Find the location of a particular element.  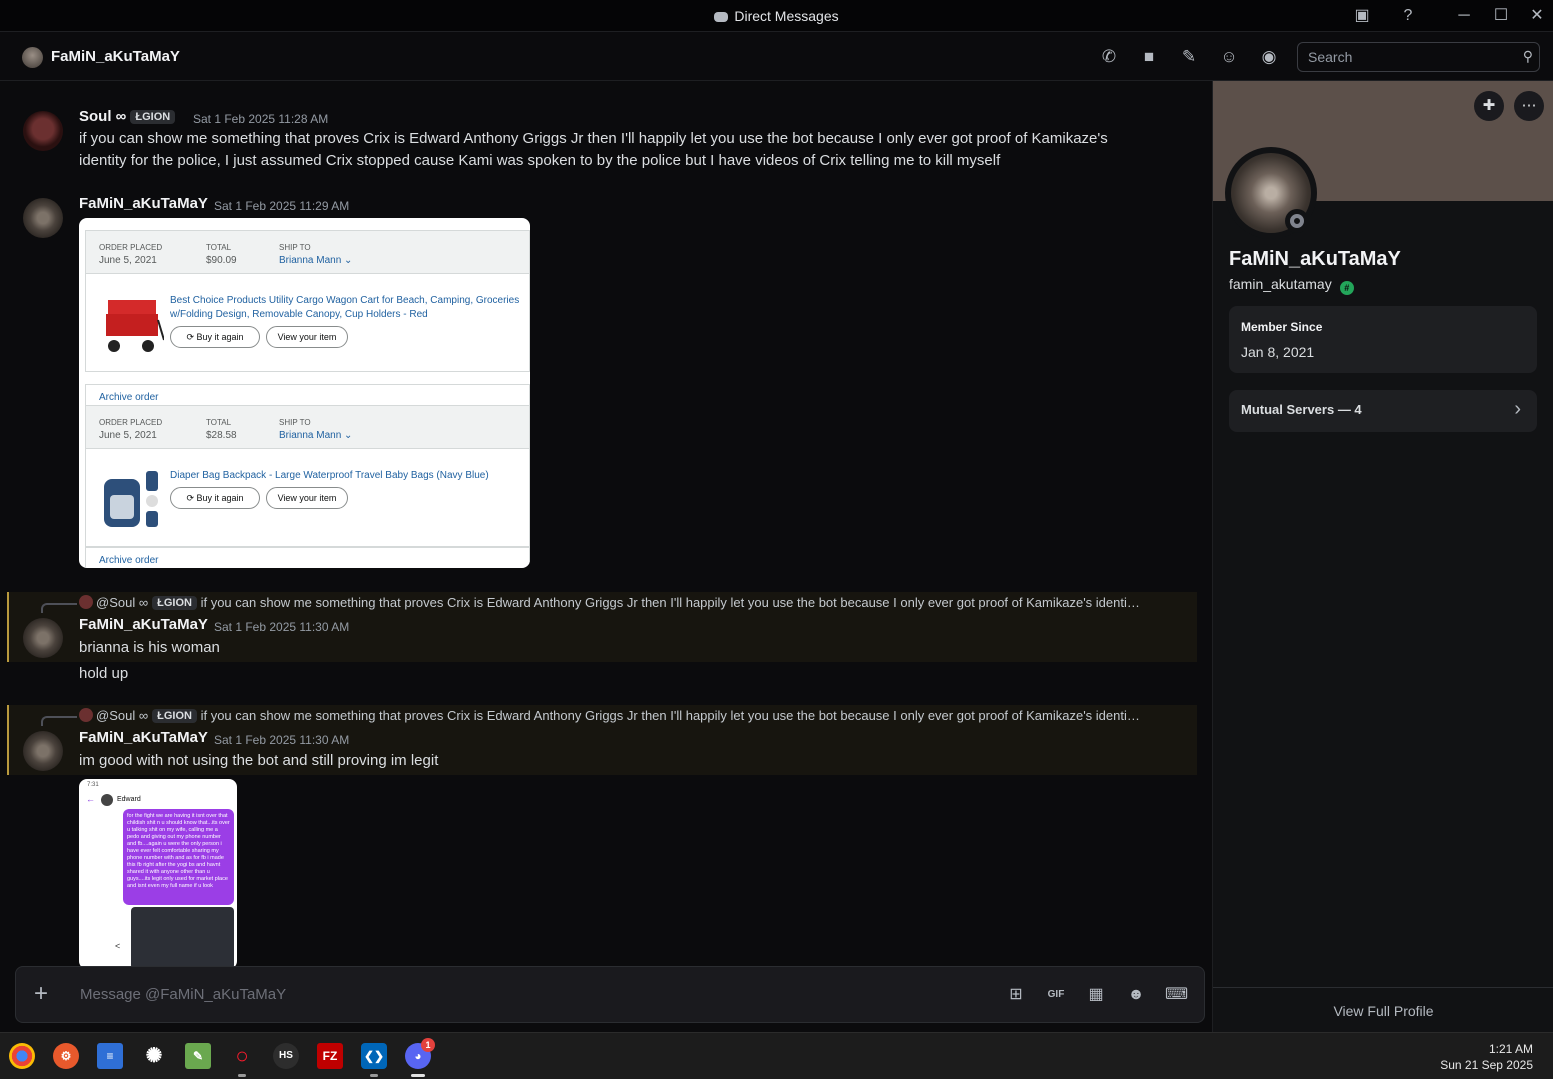

chevron-down-icon: ⌄ is located at coordinates (348, 260).